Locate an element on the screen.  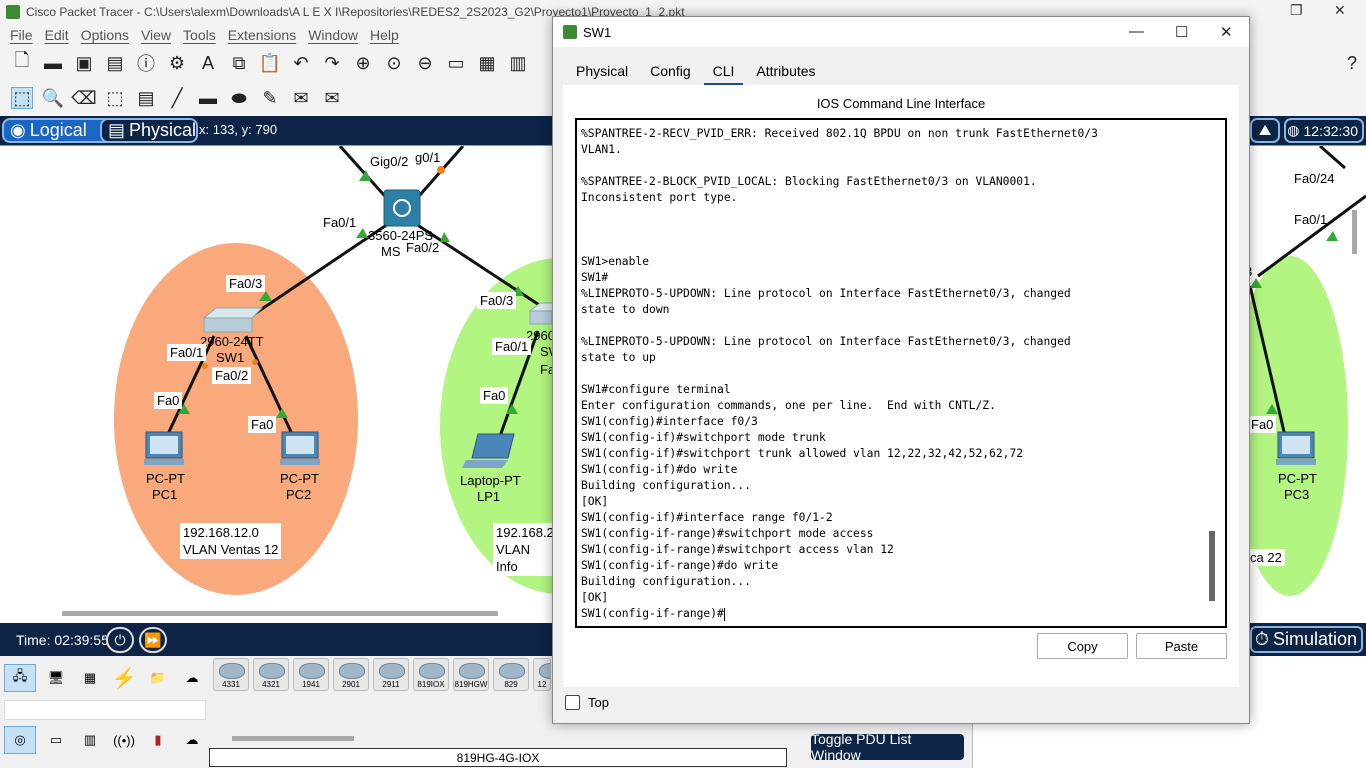
new-file-icon: 🗋 is located at coordinates (22, 62).